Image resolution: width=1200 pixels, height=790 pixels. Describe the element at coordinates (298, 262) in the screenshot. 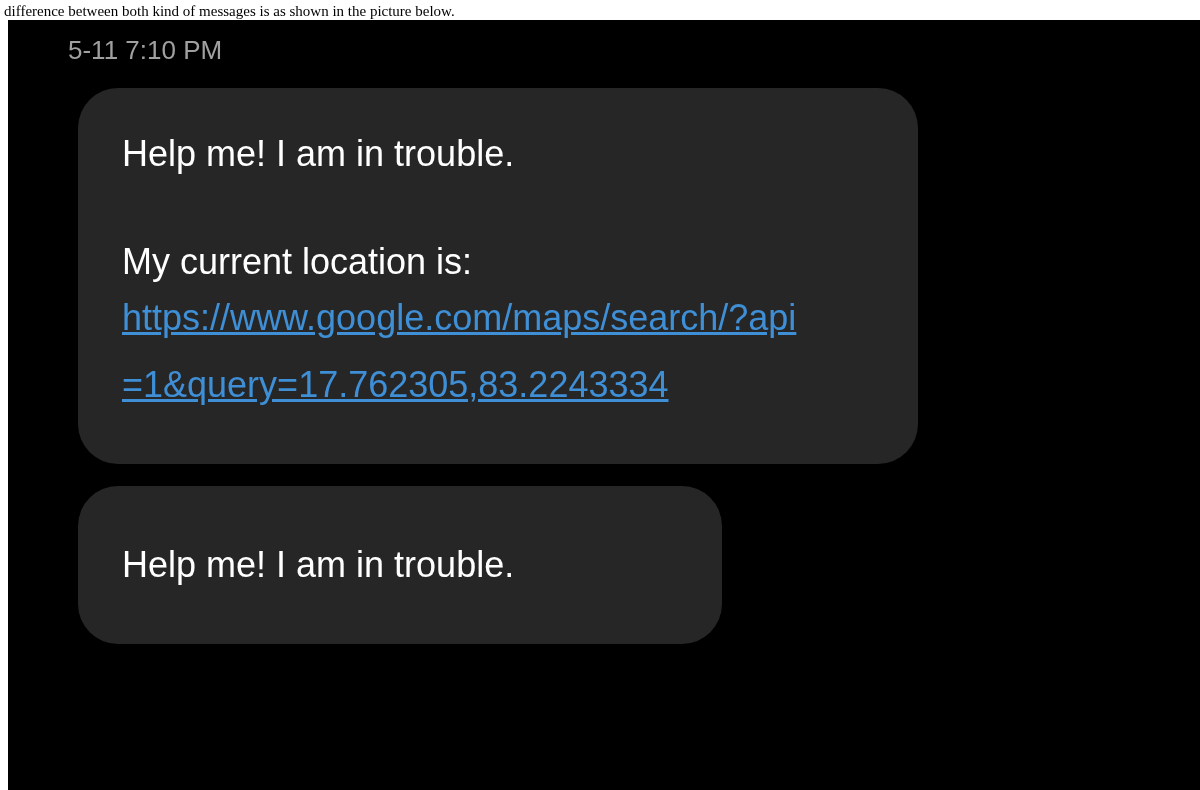

I see `location-label: My current location is:` at that location.